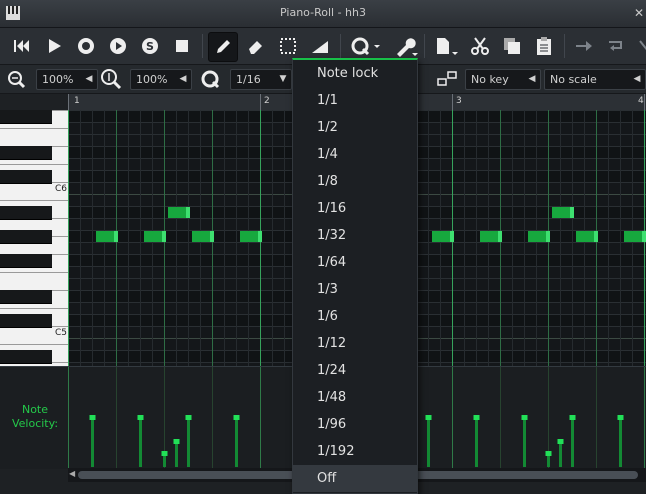 The width and height of the screenshot is (646, 494). Describe the element at coordinates (355, 424) in the screenshot. I see `menu-item-1-96: 1/96` at that location.